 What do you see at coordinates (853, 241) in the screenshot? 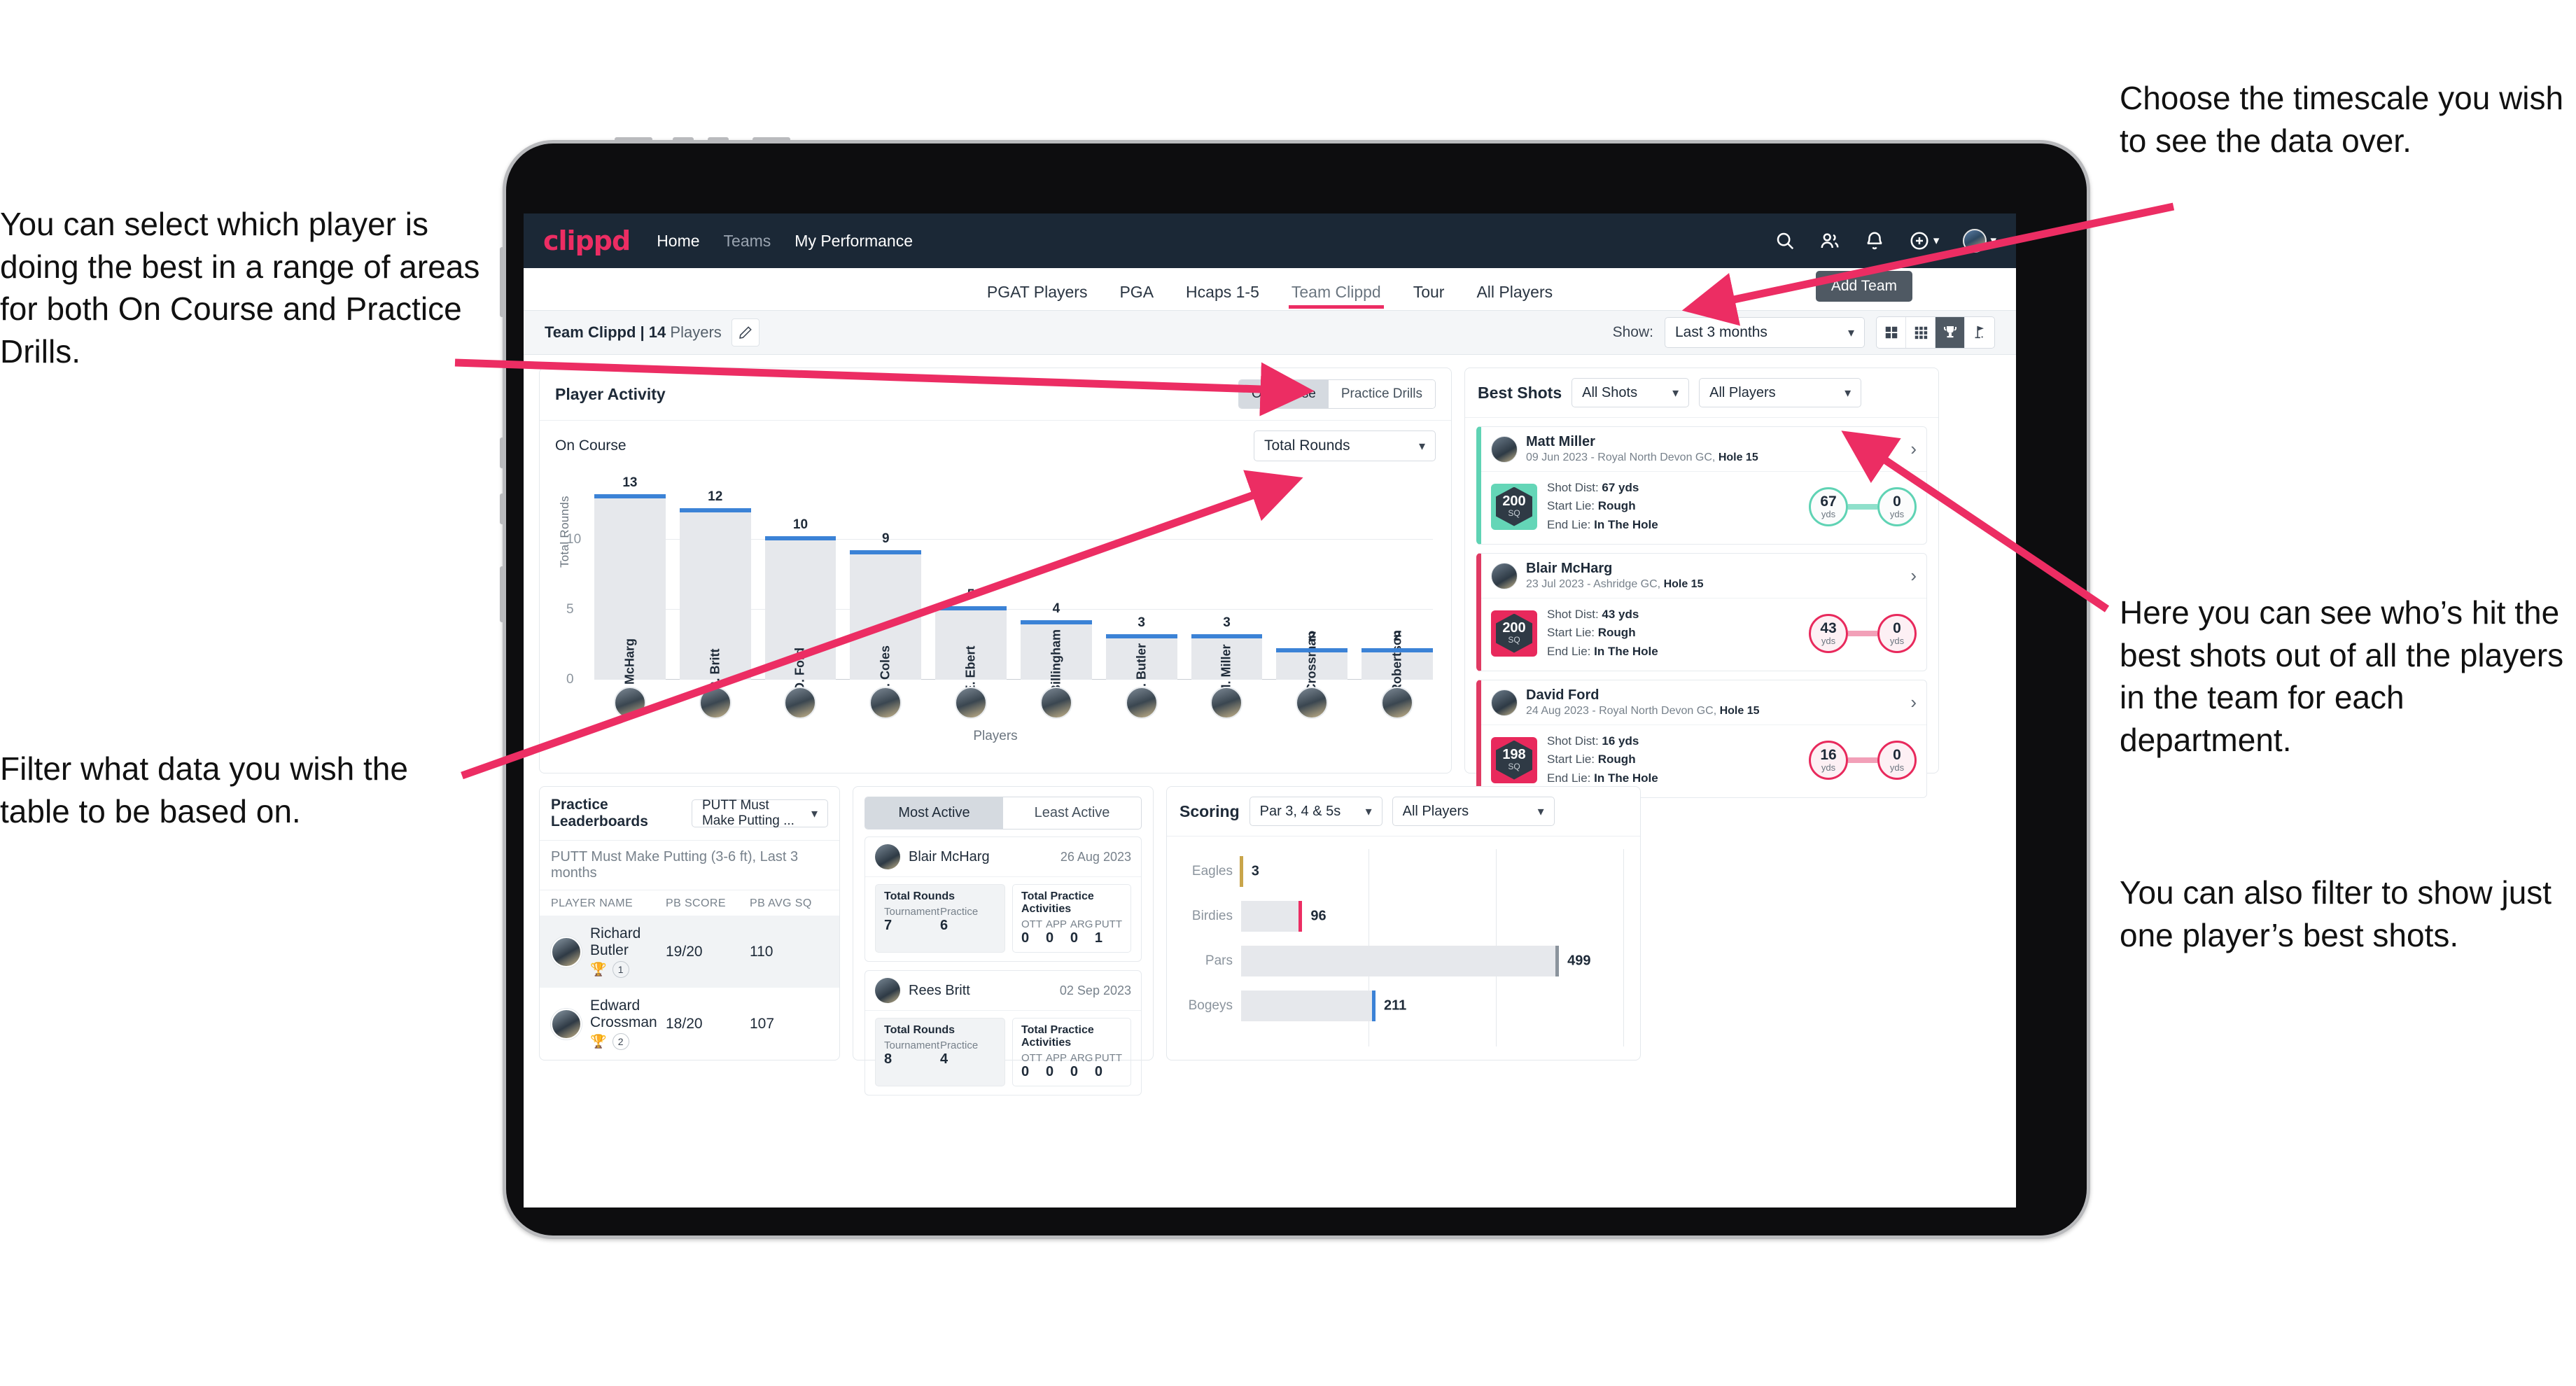
I see `nav-link-my-performance: My Performance` at bounding box center [853, 241].